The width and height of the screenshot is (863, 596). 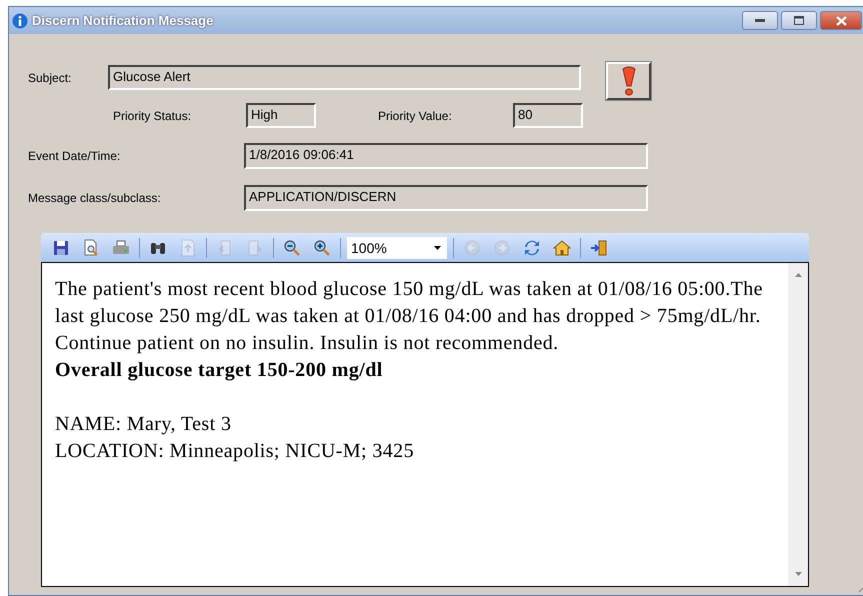 I want to click on field-label: Event Date/Time:, so click(x=75, y=156).